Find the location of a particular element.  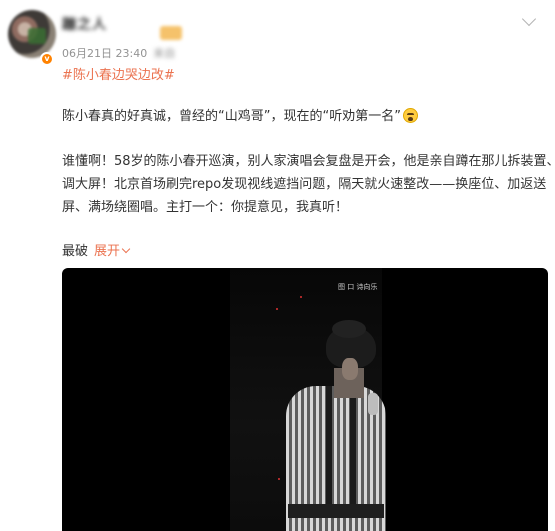

expand-button: 展开 is located at coordinates (112, 251).